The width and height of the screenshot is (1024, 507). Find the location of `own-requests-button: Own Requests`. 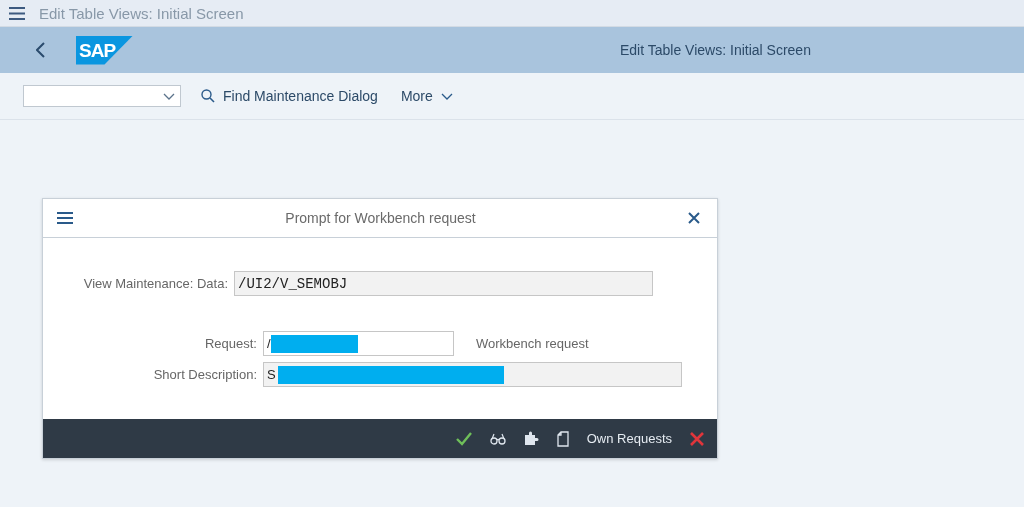

own-requests-button: Own Requests is located at coordinates (629, 438).